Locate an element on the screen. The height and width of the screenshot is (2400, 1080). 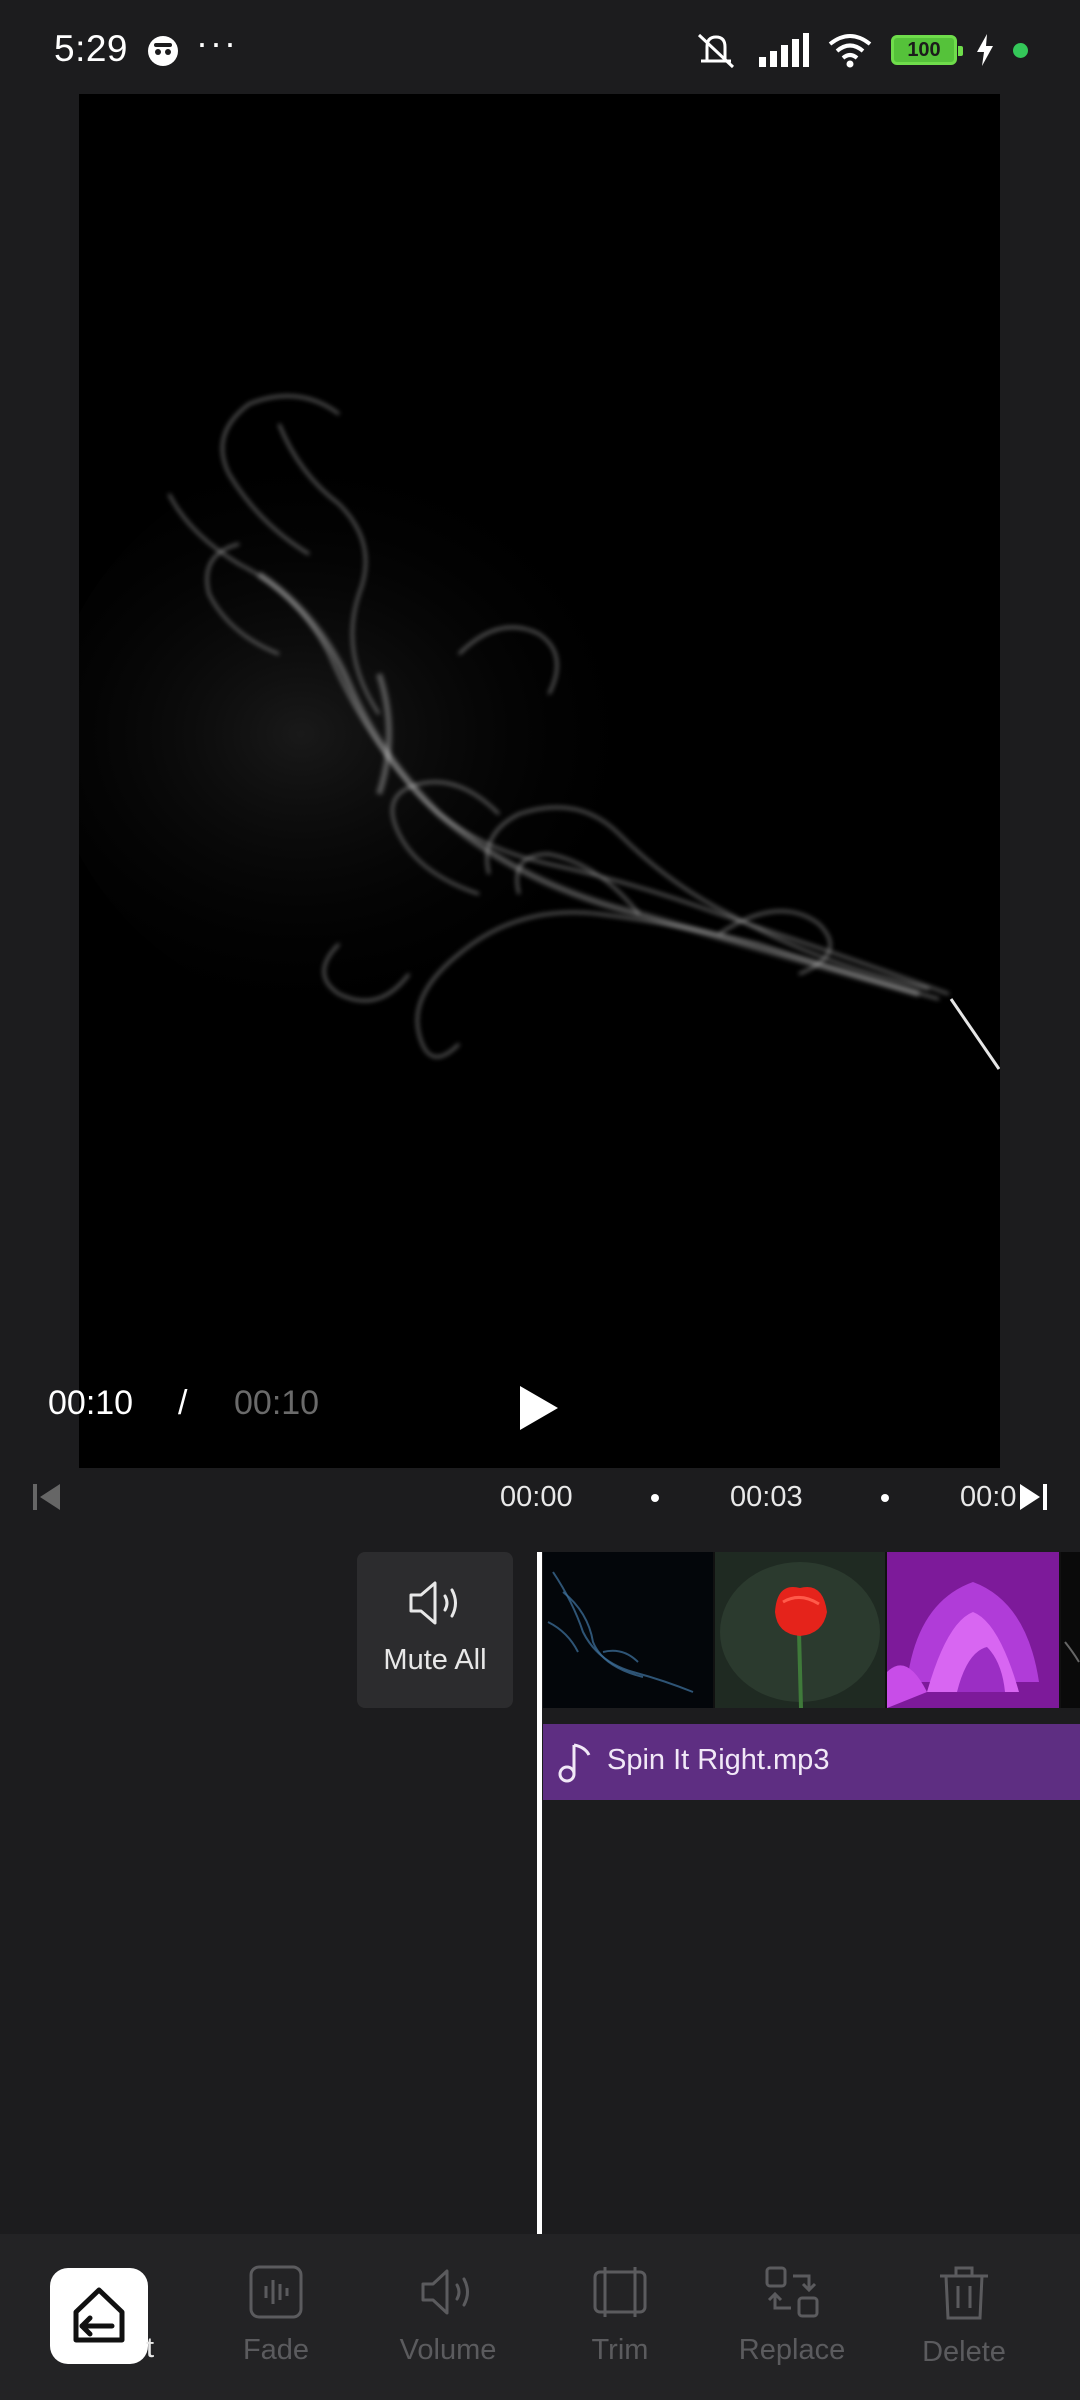
battery-level: 100 is located at coordinates (924, 49).